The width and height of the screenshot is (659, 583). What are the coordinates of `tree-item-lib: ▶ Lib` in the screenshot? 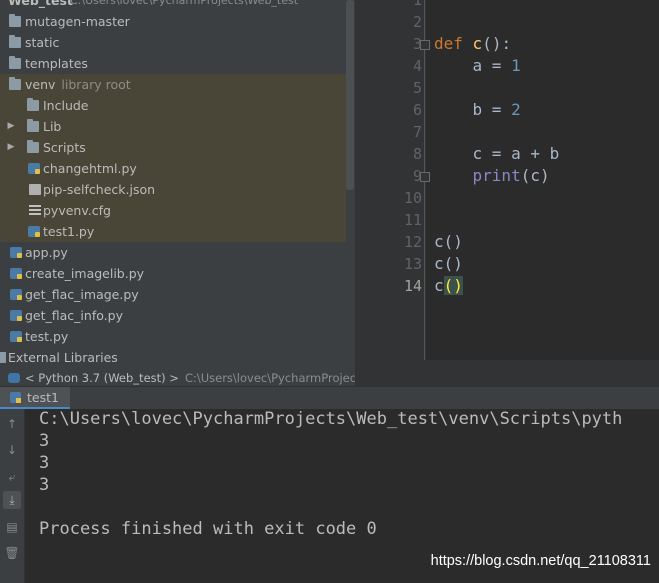 It's located at (173, 126).